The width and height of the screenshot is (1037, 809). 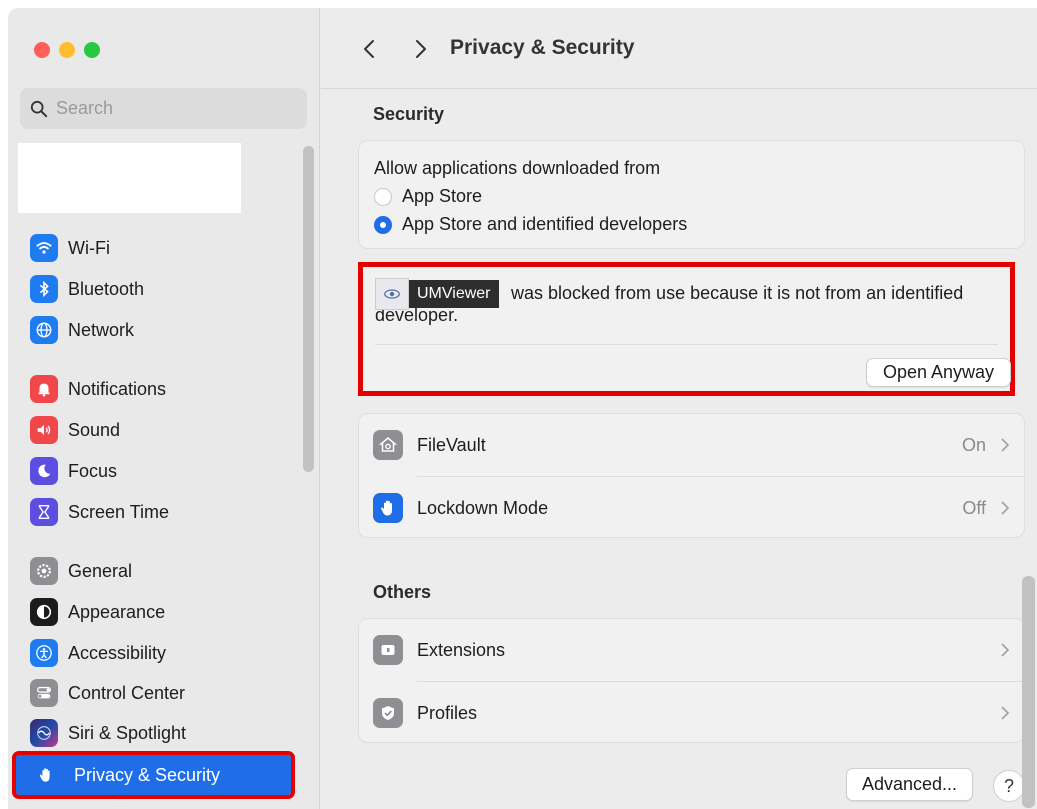 I want to click on row-lockdown-mode: Lockdown Mode Off, so click(x=691, y=508).